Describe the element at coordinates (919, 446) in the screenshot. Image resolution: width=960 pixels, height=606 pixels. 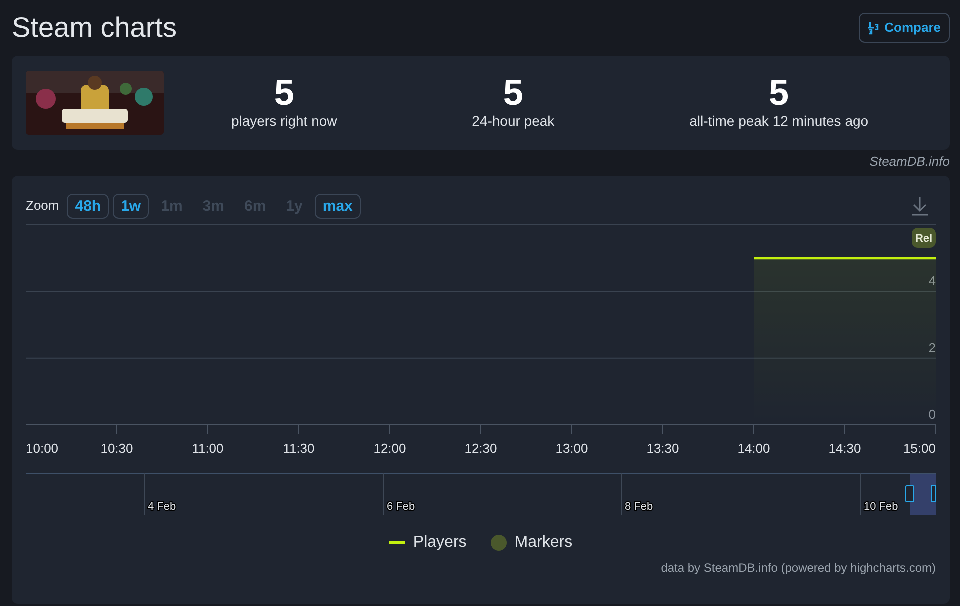
I see `x-tick-label: 15:00` at that location.